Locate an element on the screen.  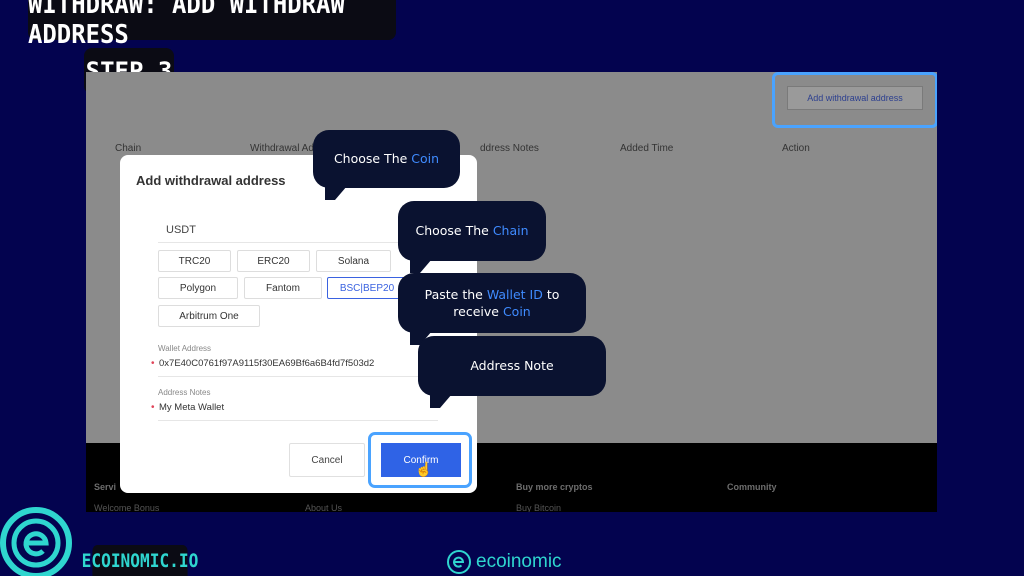
callout-highlight: Chain is located at coordinates (510, 231).